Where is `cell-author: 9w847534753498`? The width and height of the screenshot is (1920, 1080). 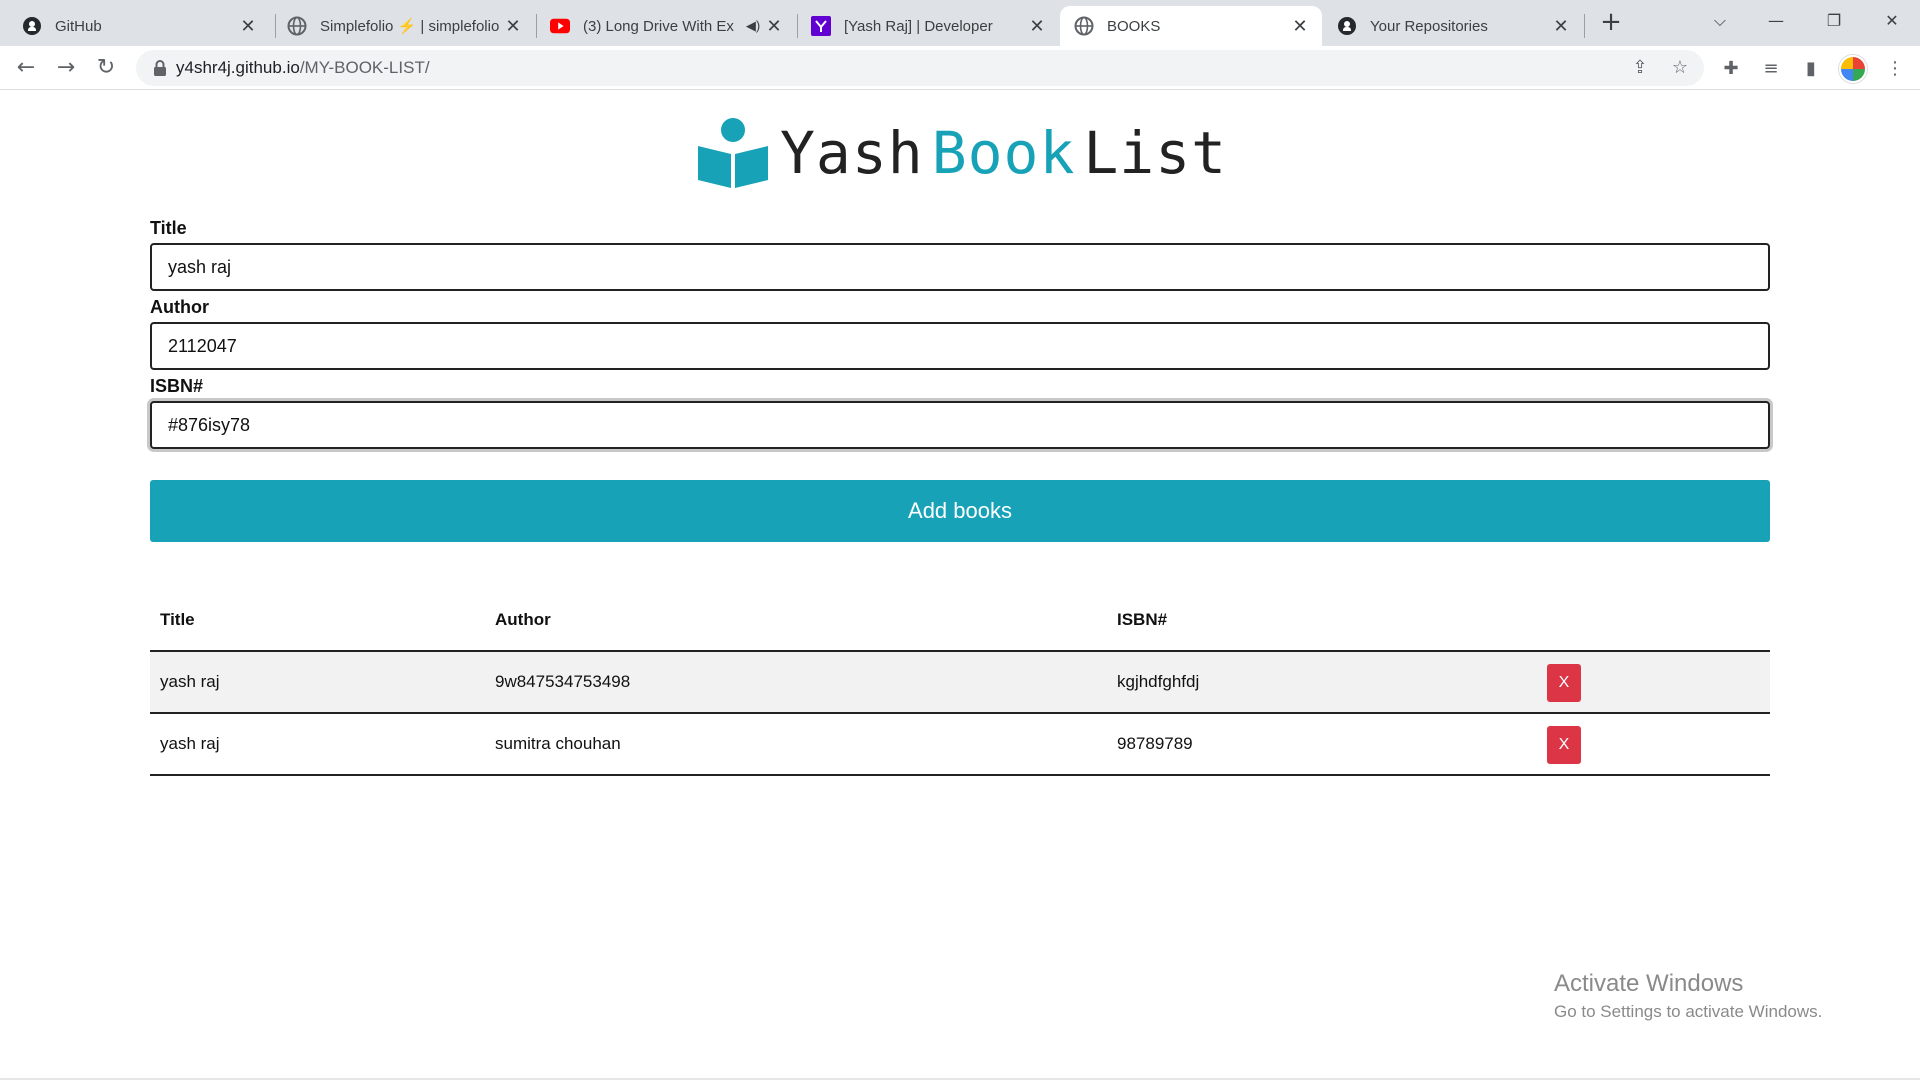
cell-author: 9w847534753498 is located at coordinates (563, 681).